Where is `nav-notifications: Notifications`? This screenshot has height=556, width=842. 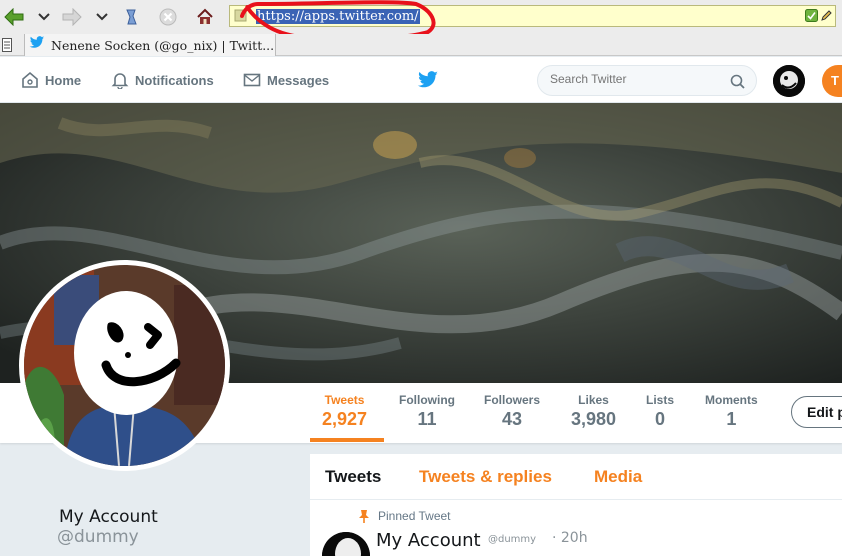
nav-notifications: Notifications is located at coordinates (162, 80).